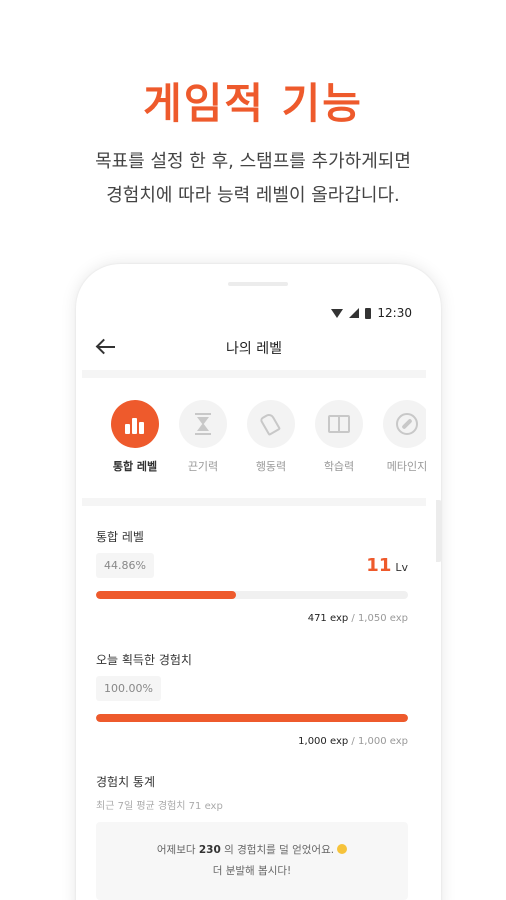 This screenshot has width=506, height=900. I want to click on total-level-title: 통합 레벨, so click(120, 537).